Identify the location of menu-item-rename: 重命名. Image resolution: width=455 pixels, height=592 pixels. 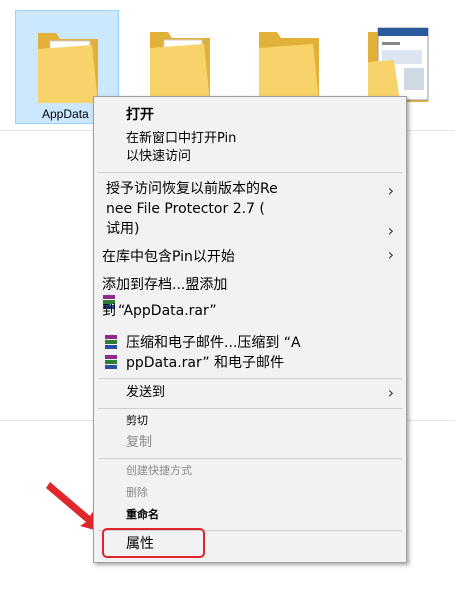
(250, 515).